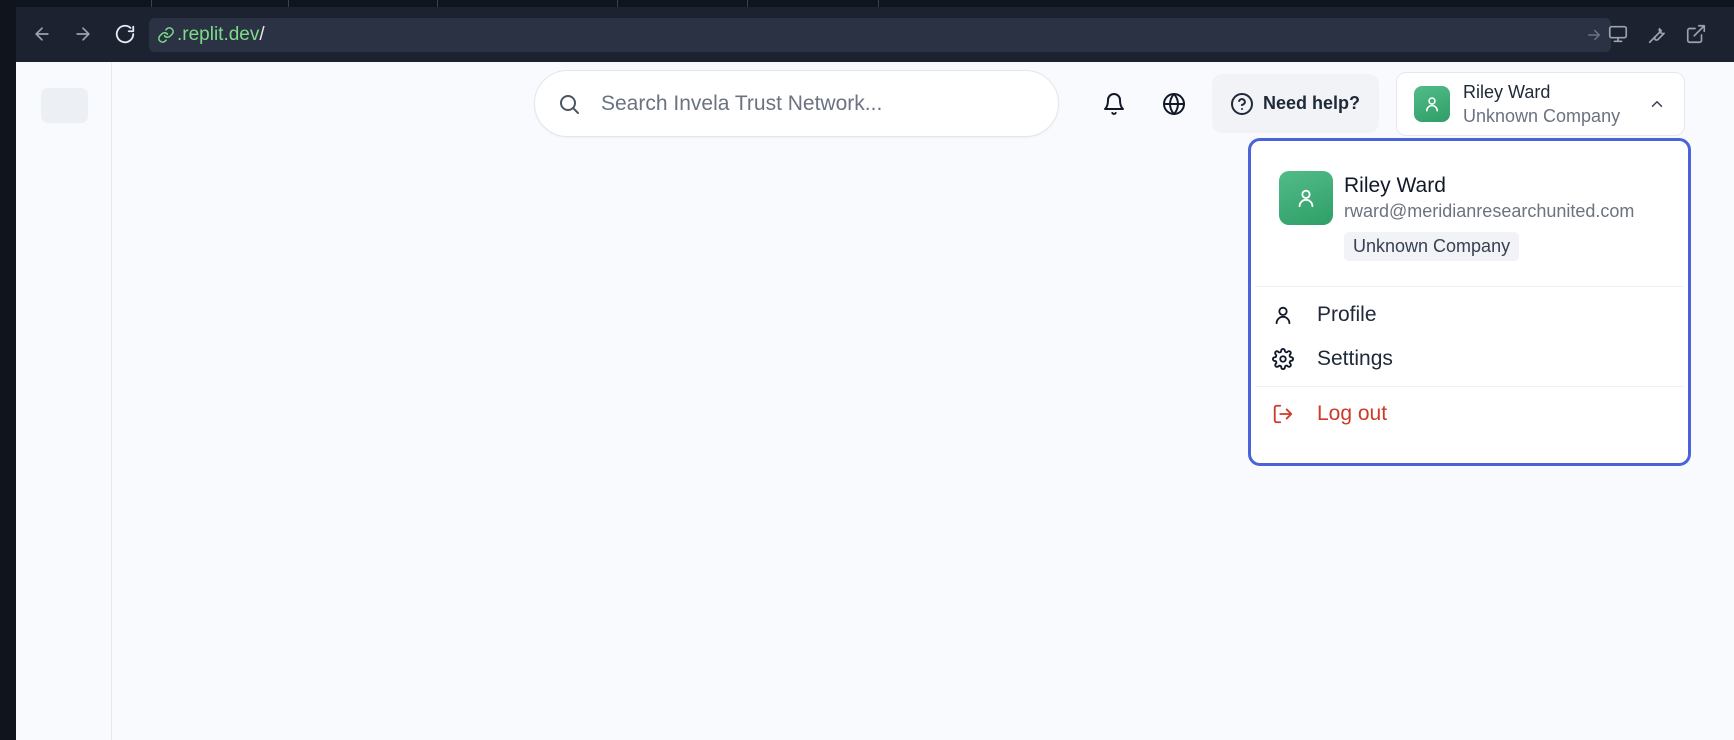 The height and width of the screenshot is (740, 1734). Describe the element at coordinates (1469, 314) in the screenshot. I see `menu-item-profile: Profile` at that location.